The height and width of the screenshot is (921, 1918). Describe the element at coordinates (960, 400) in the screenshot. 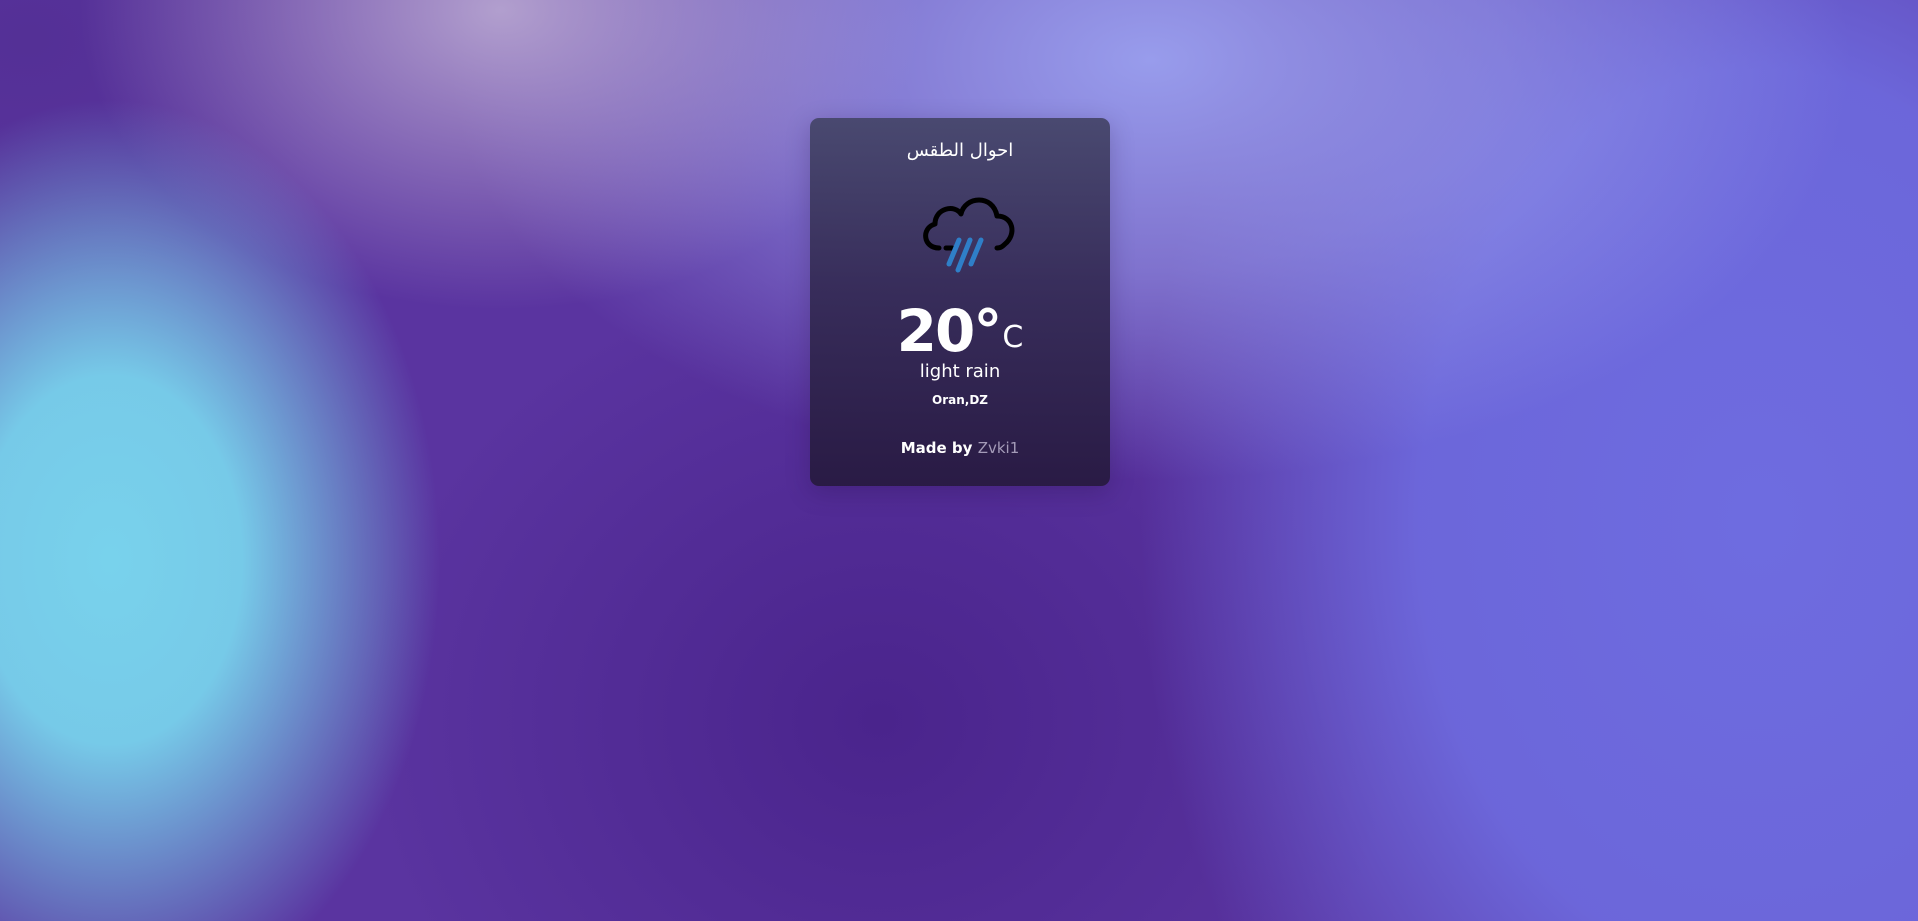

I see `location-label: Oran,DZ` at that location.